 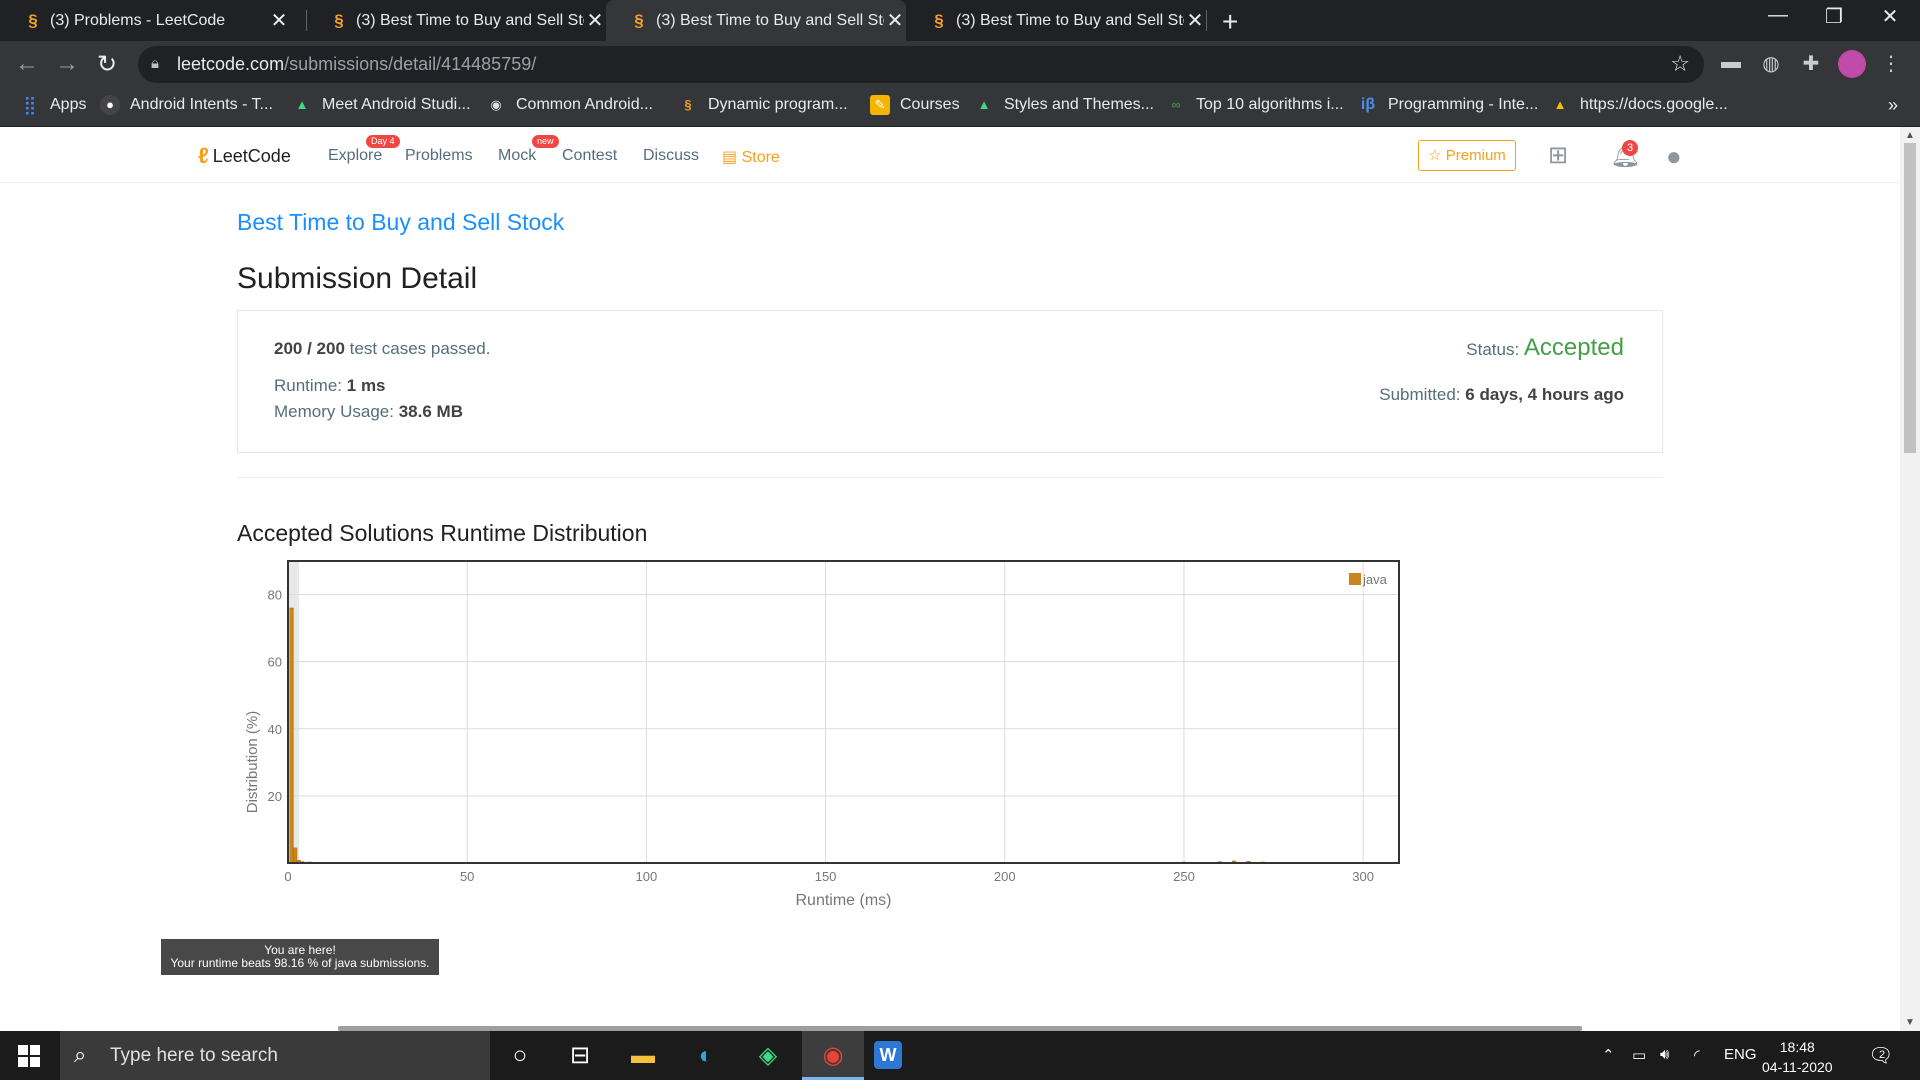 What do you see at coordinates (915, 105) in the screenshot?
I see `bookmark-courses: ✎ Courses` at bounding box center [915, 105].